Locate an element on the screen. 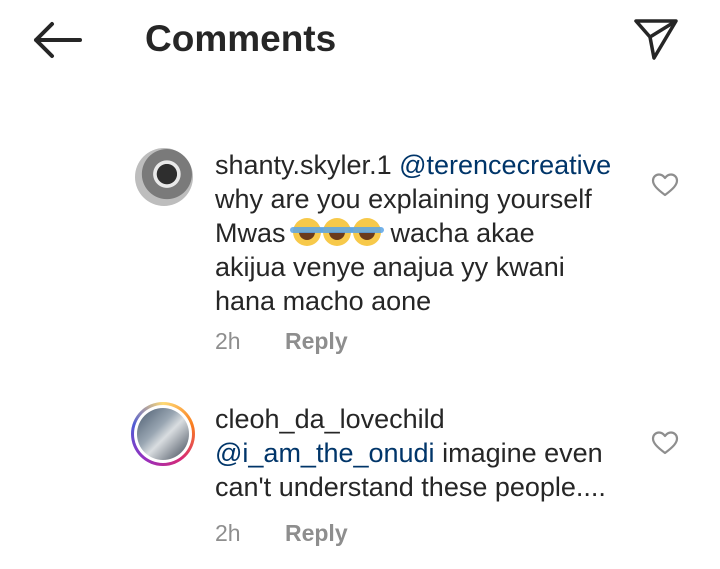  comment-text-line: hana macho aone is located at coordinates (323, 301).